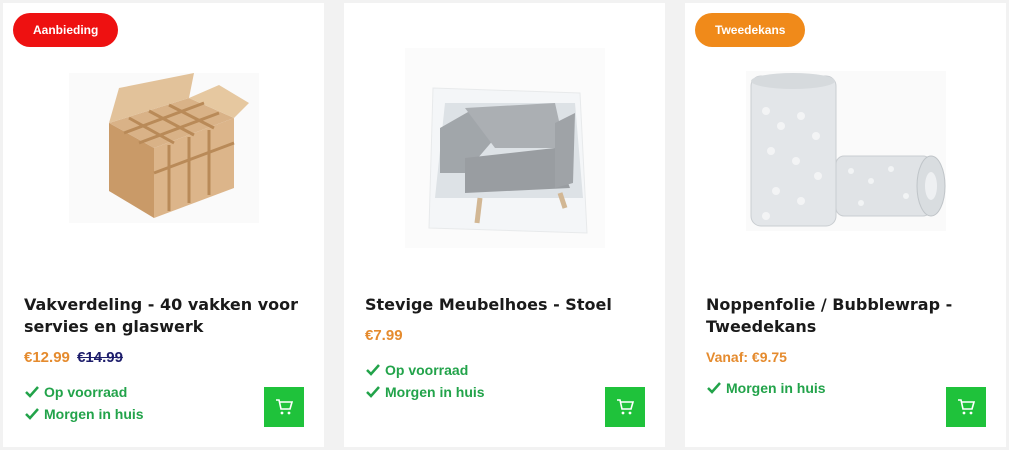  Describe the element at coordinates (66, 30) in the screenshot. I see `sale-badge: Aanbieding` at that location.